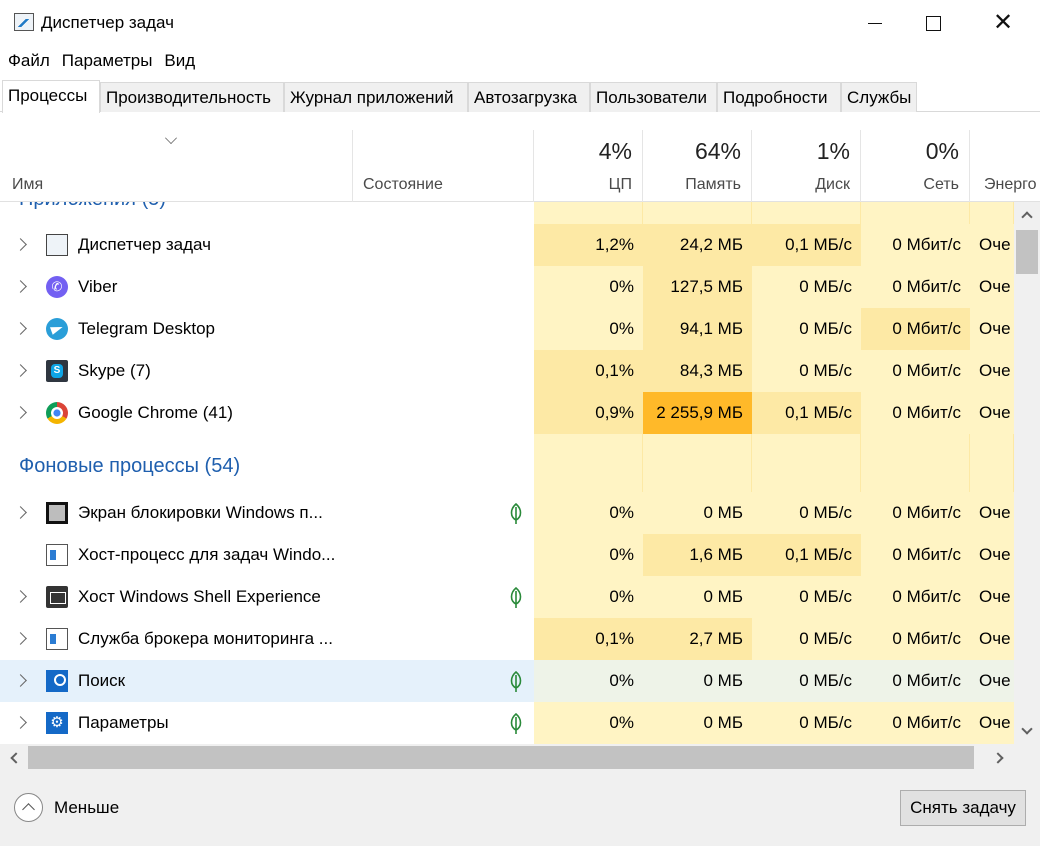 The width and height of the screenshot is (1040, 846). I want to click on shell-experience-icon, so click(57, 597).